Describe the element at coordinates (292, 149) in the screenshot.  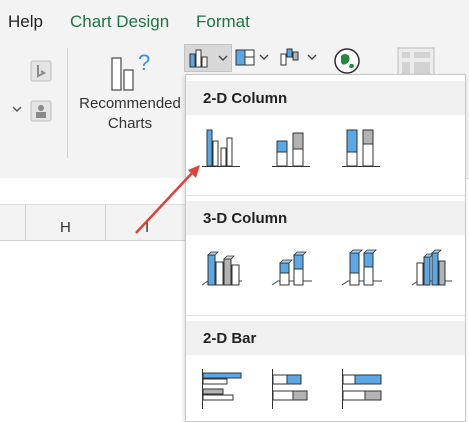
I see `stacked-column-option` at that location.